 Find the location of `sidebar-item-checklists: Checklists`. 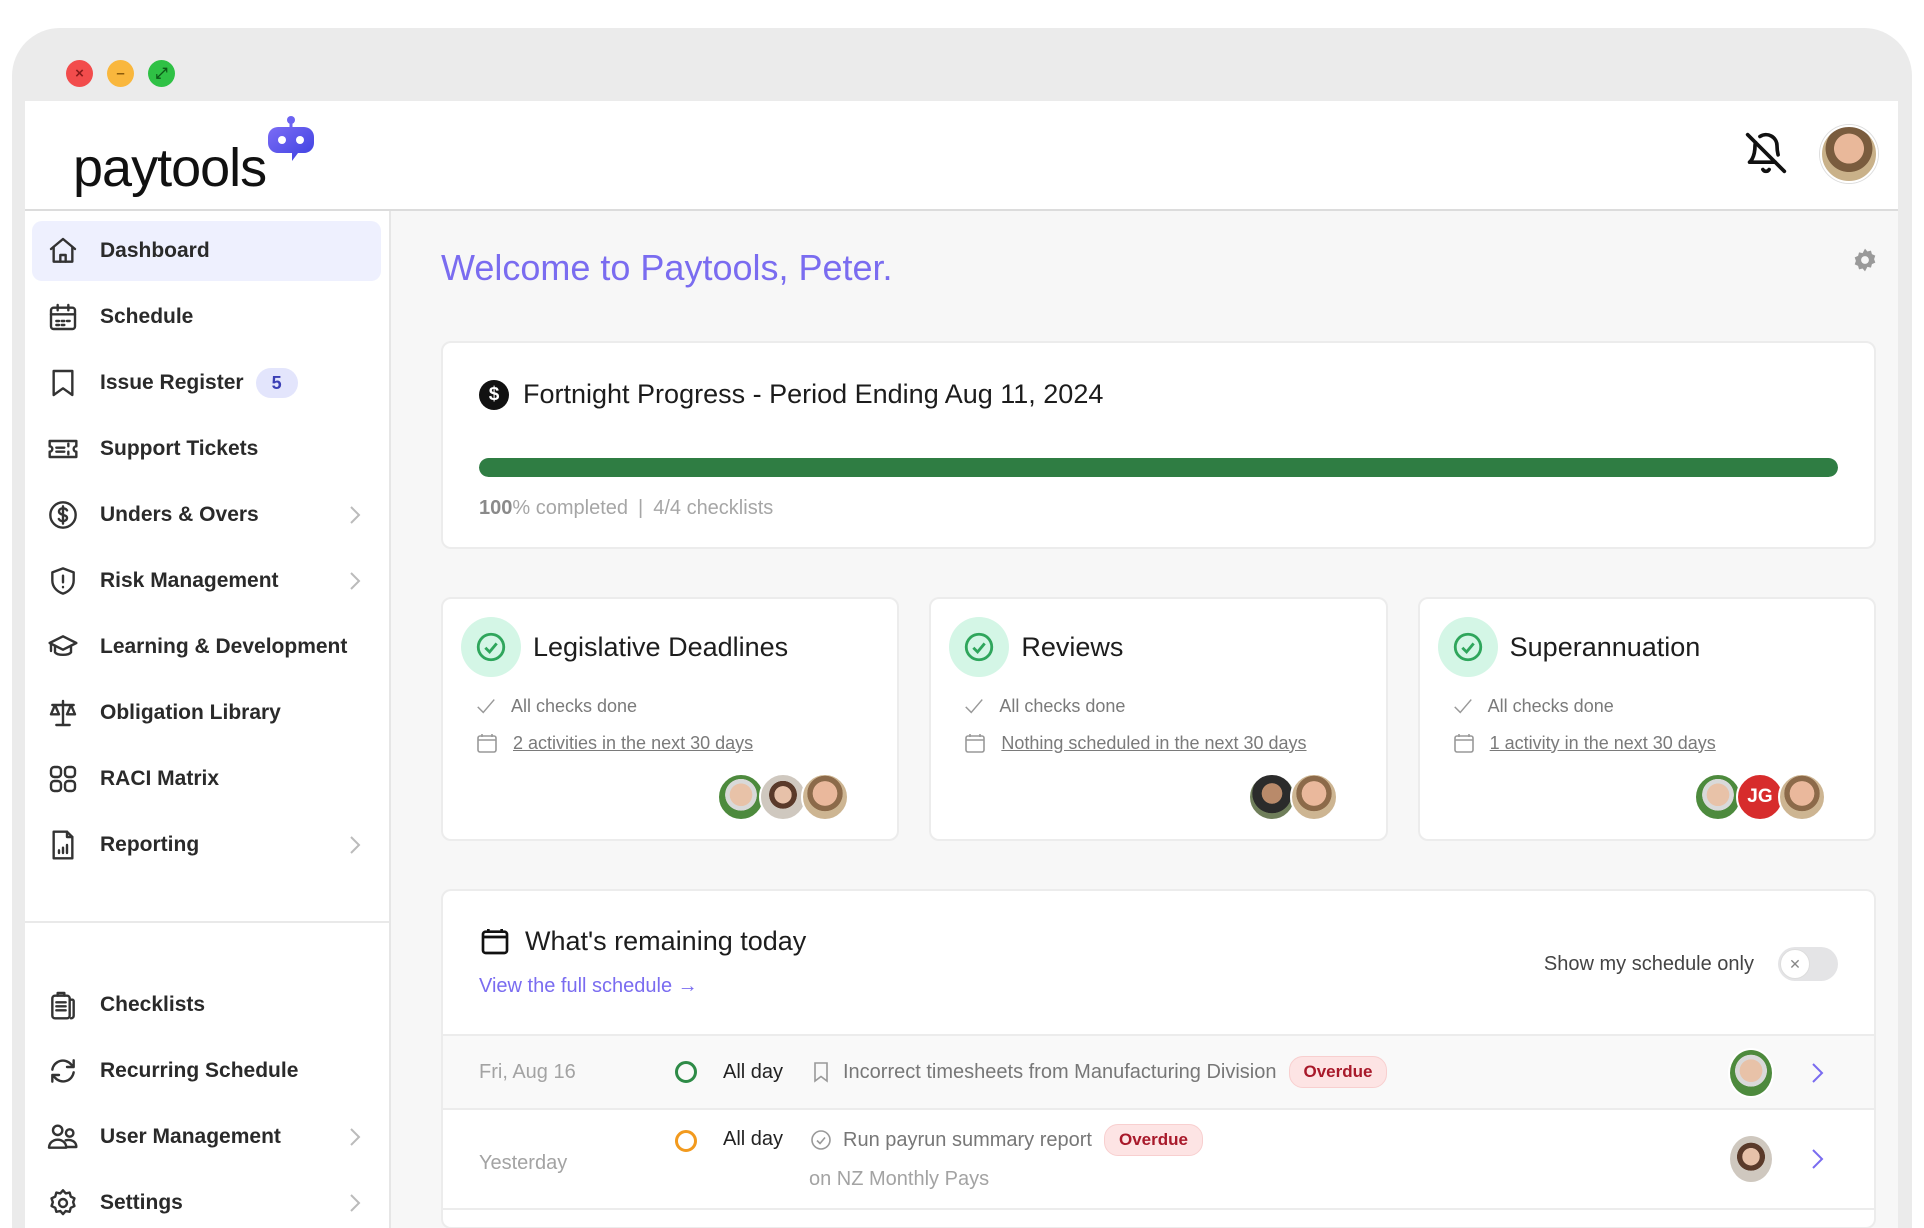

sidebar-item-checklists: Checklists is located at coordinates (206, 1005).